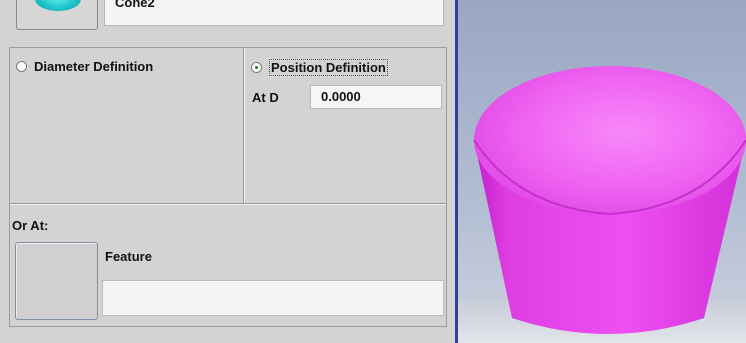 This screenshot has height=343, width=746. Describe the element at coordinates (328, 67) in the screenshot. I see `position-definition-label: Position Definition` at that location.